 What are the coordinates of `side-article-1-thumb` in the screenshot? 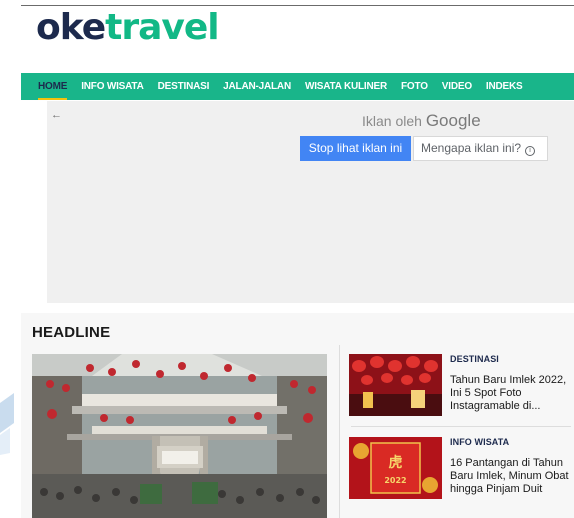 It's located at (395, 385).